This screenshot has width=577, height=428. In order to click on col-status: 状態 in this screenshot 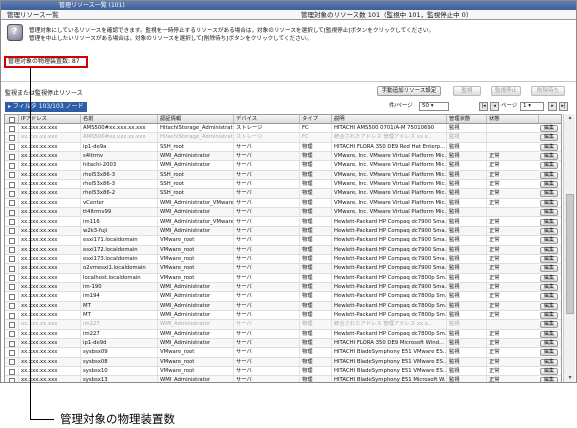, I will do `click(512, 119)`.